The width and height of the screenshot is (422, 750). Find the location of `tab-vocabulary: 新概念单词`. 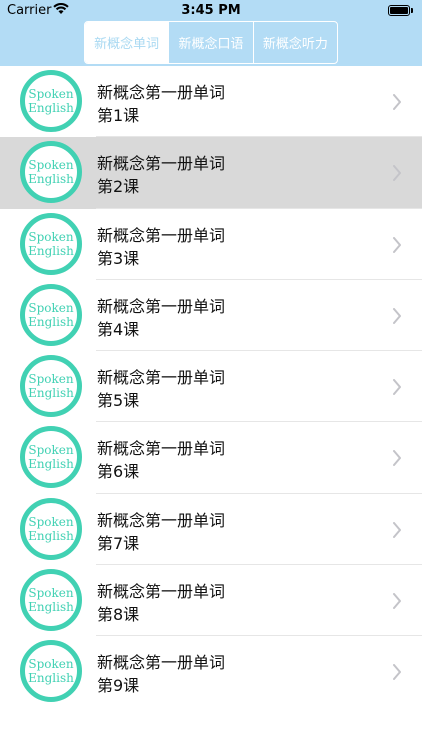

tab-vocabulary: 新概念单词 is located at coordinates (127, 42).